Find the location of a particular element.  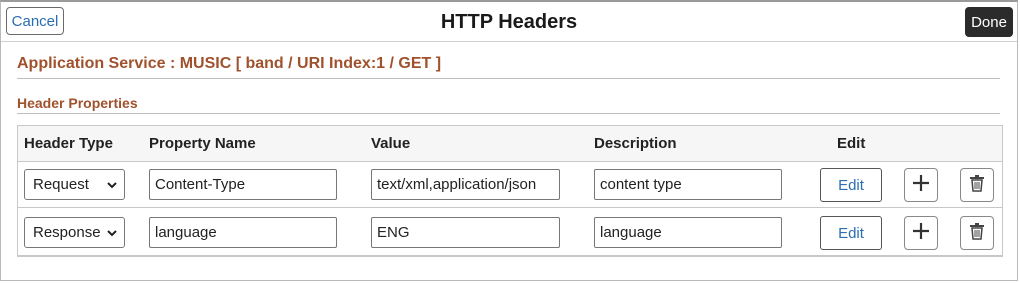

dialog-title: HTTP Headers is located at coordinates (509, 22).